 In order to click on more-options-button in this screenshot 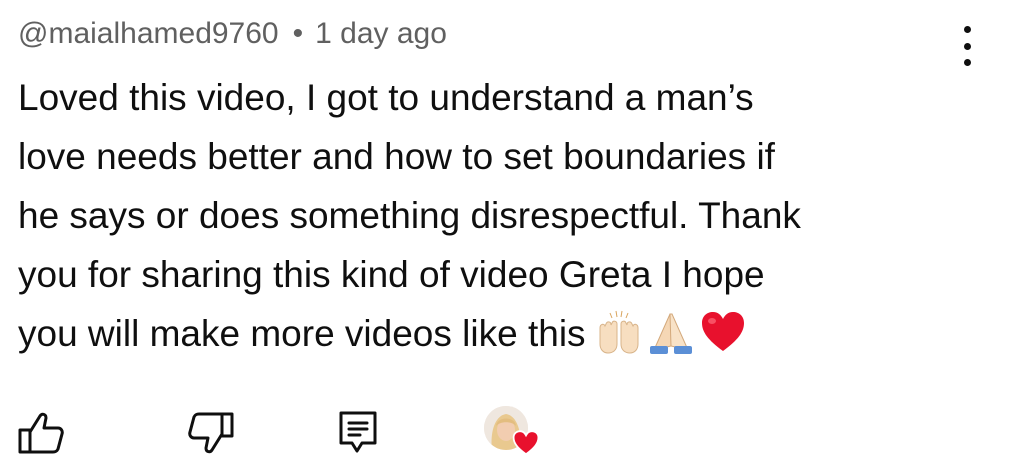, I will do `click(967, 46)`.